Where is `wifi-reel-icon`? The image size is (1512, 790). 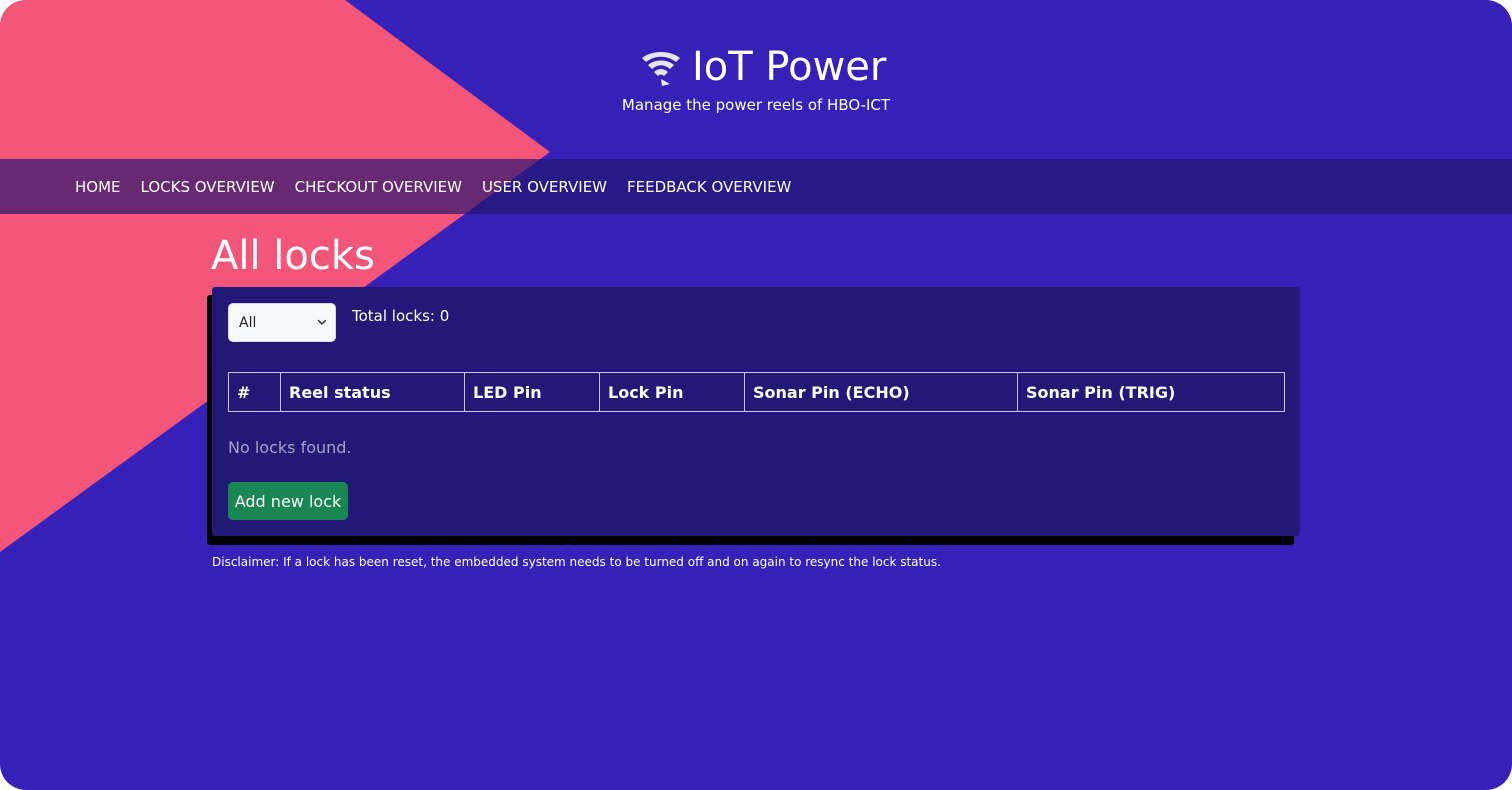
wifi-reel-icon is located at coordinates (661, 69).